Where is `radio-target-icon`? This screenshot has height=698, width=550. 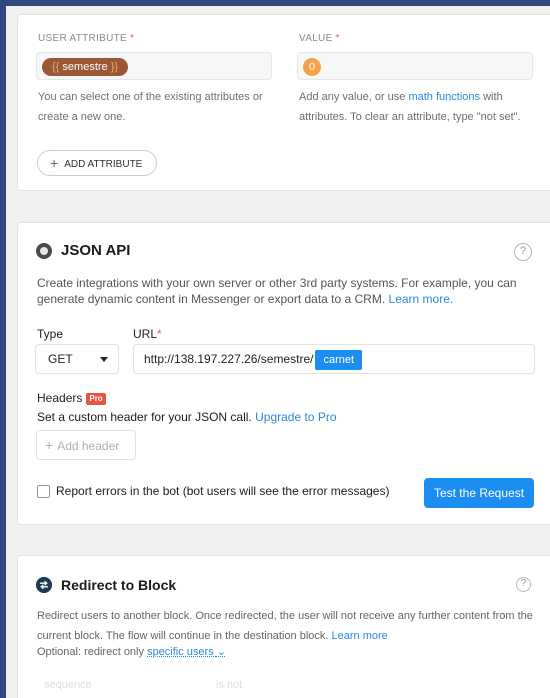
radio-target-icon is located at coordinates (44, 251).